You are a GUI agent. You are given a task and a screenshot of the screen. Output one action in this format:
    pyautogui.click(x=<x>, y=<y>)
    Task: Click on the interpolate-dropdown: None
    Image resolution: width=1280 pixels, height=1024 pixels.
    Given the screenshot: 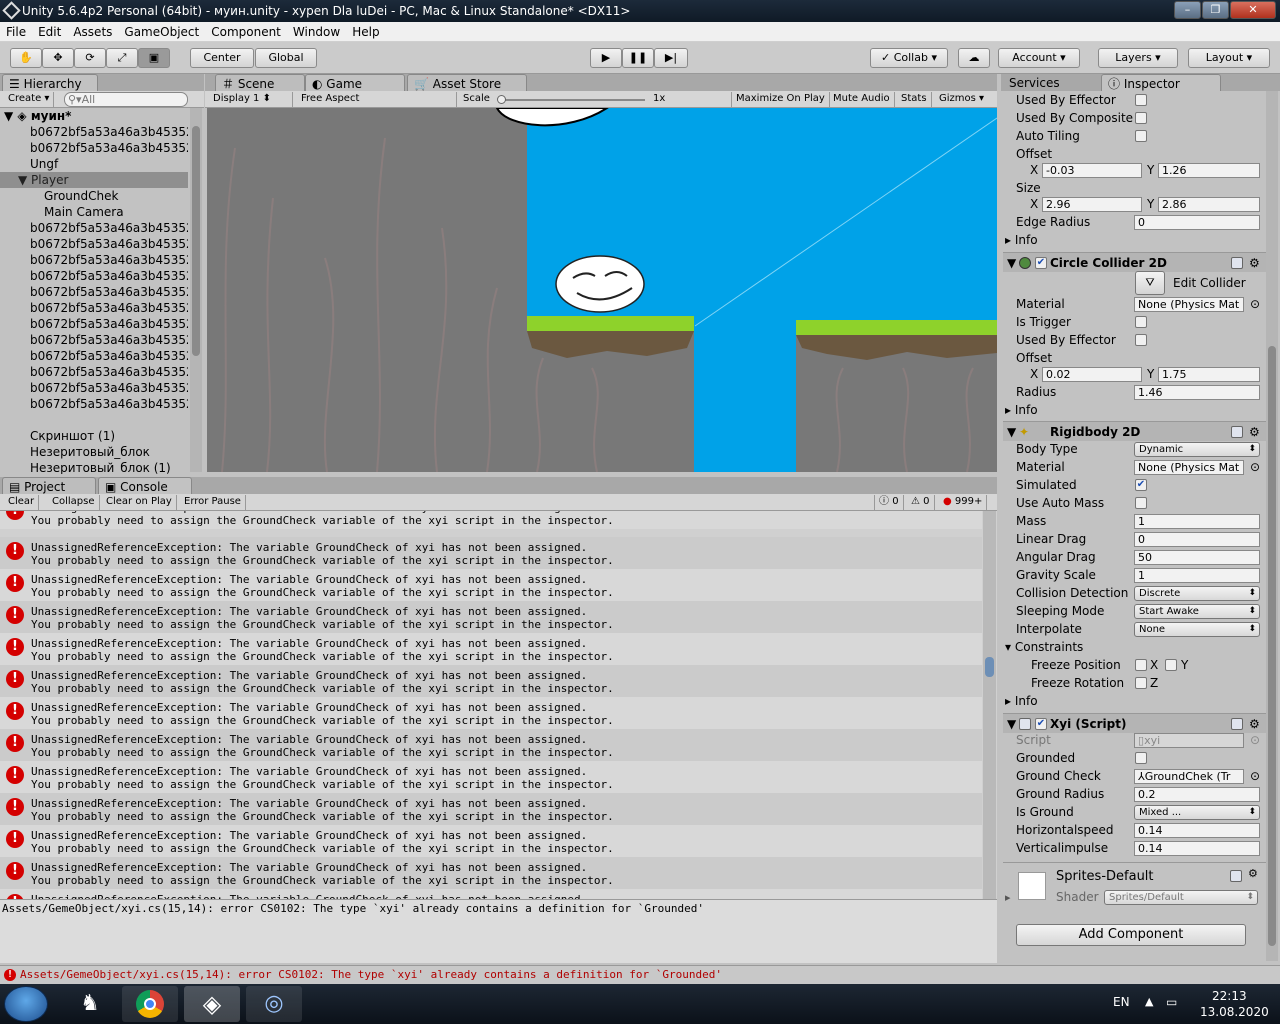 What is the action you would take?
    pyautogui.click(x=1197, y=629)
    